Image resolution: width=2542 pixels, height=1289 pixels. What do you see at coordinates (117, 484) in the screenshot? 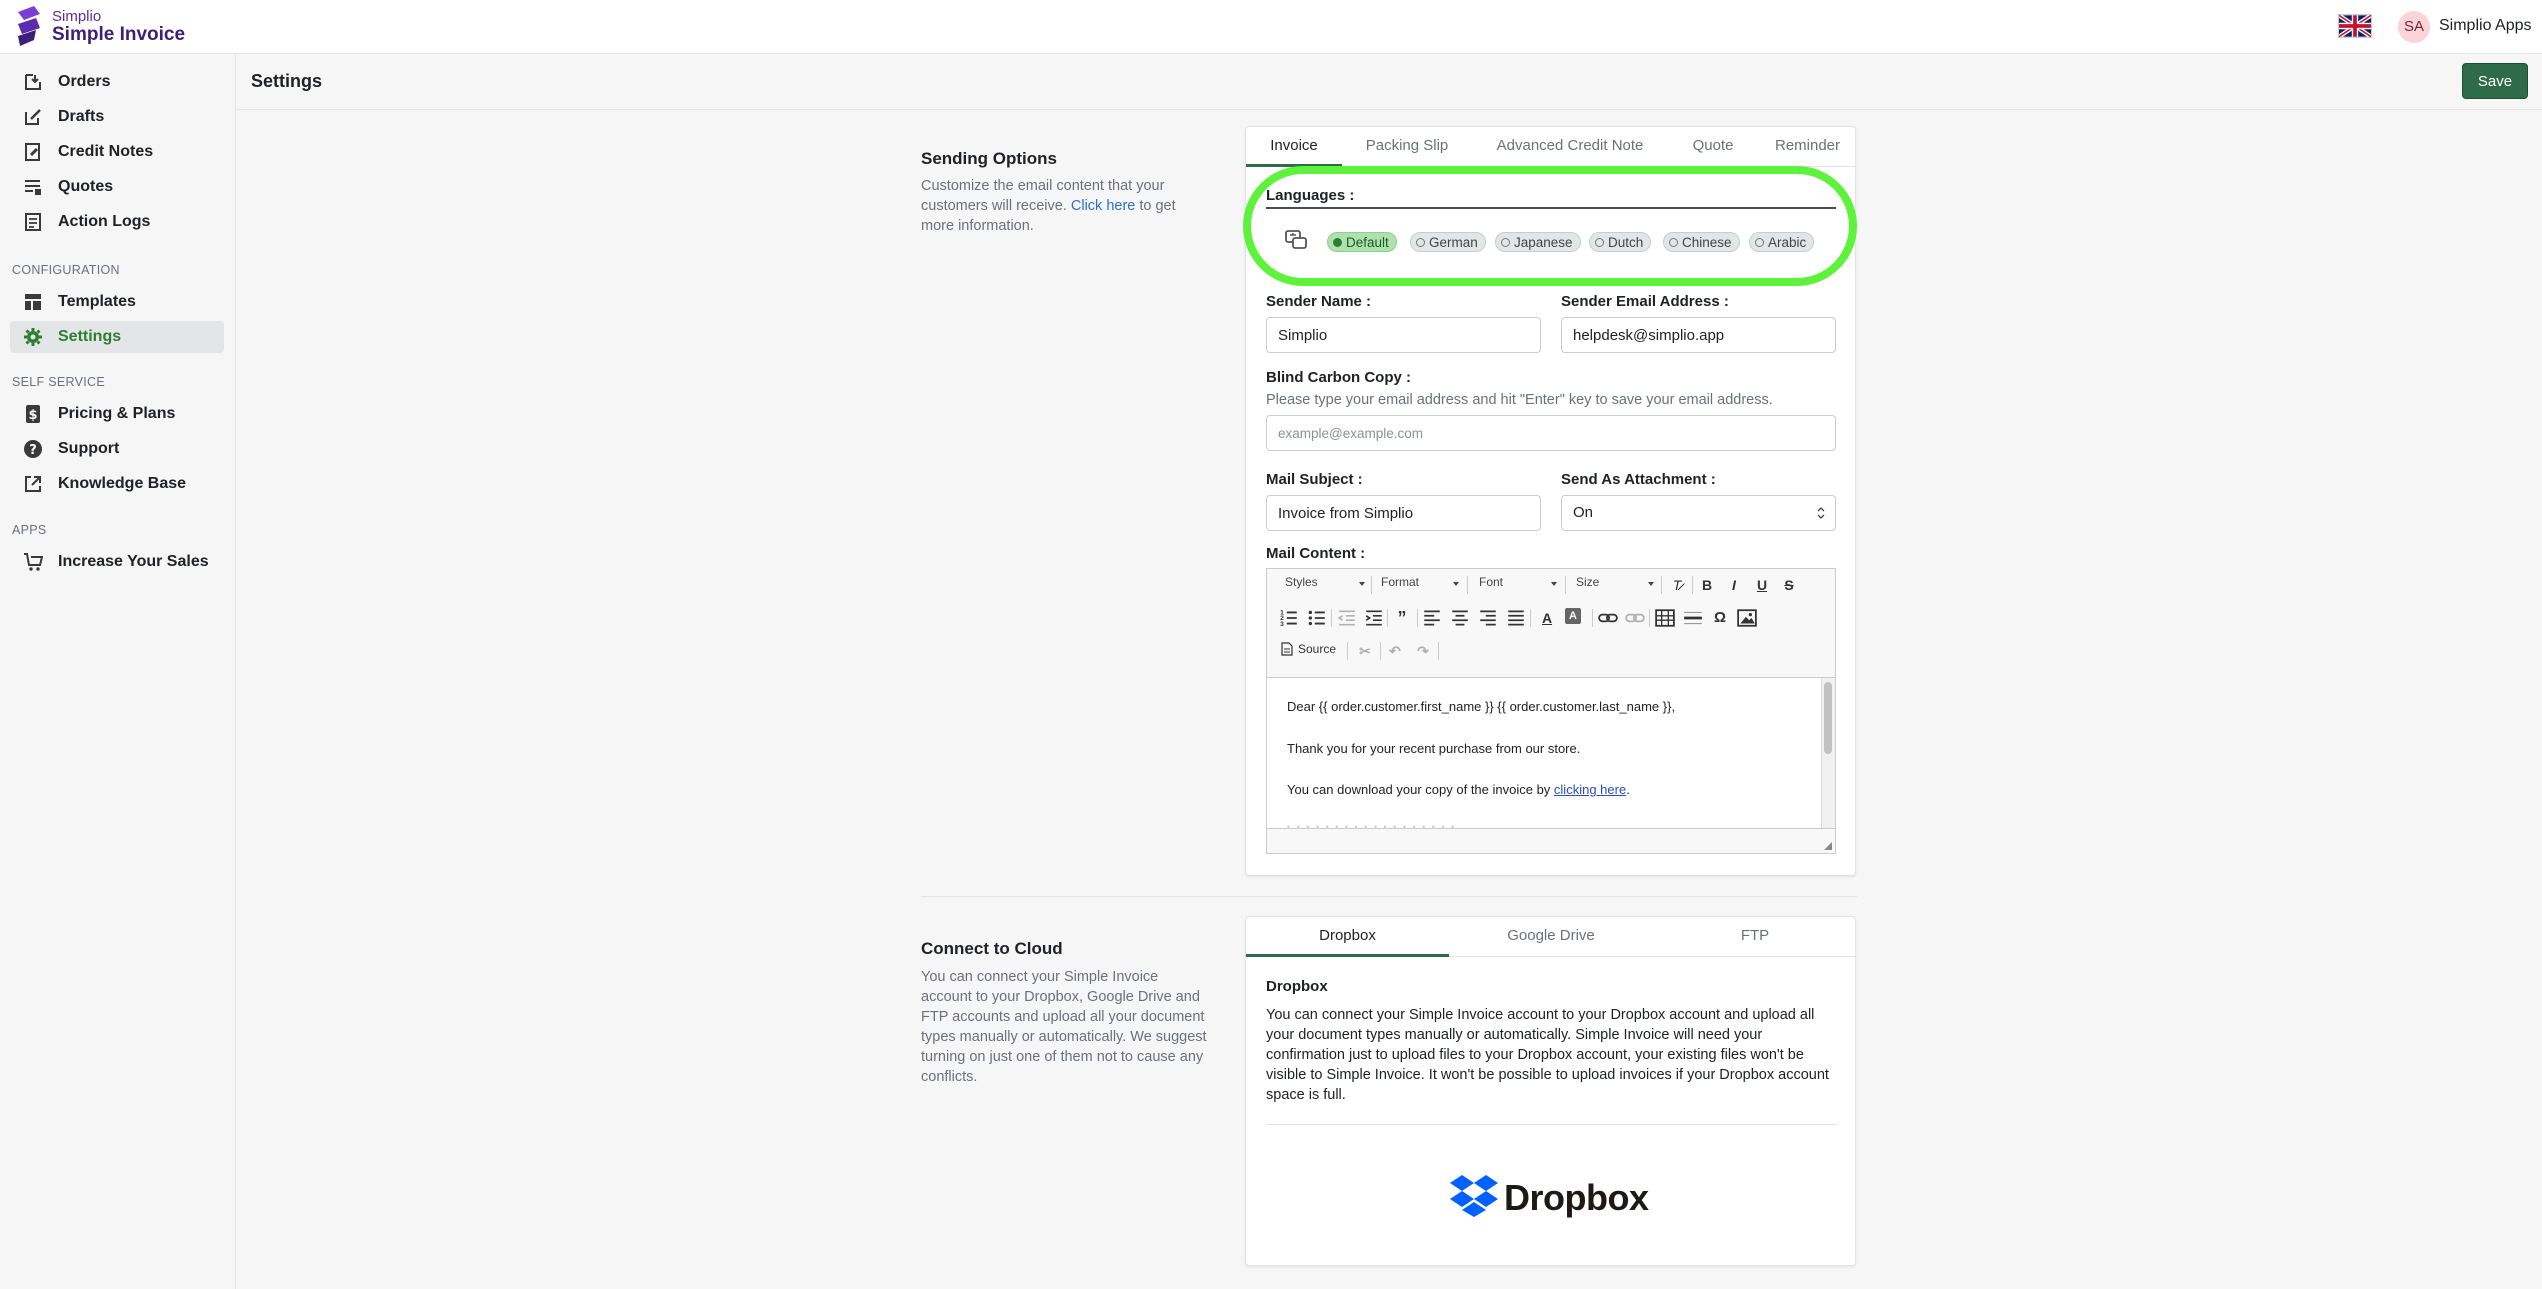
I see `sidebar-item-knowledge-base: Knowledge Base` at bounding box center [117, 484].